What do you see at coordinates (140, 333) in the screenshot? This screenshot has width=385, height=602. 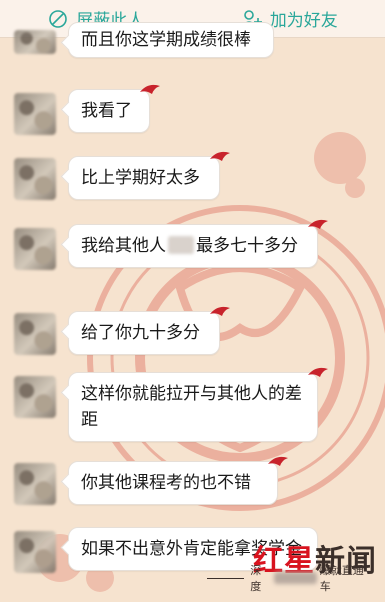 I see `message-text: 给了你九十多分` at bounding box center [140, 333].